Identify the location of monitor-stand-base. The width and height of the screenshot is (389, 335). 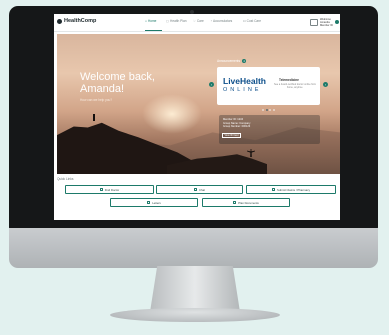
(195, 315).